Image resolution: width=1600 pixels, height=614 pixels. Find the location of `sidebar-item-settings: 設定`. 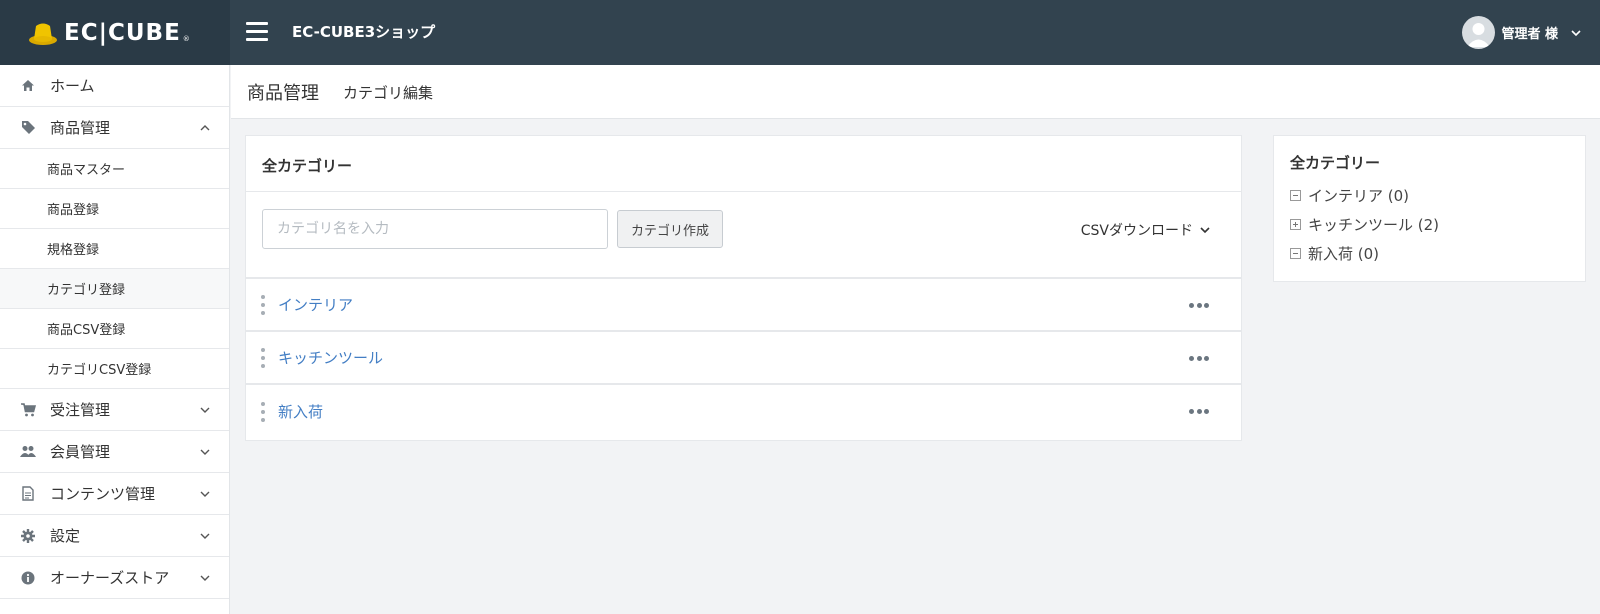

sidebar-item-settings: 設定 is located at coordinates (114, 536).